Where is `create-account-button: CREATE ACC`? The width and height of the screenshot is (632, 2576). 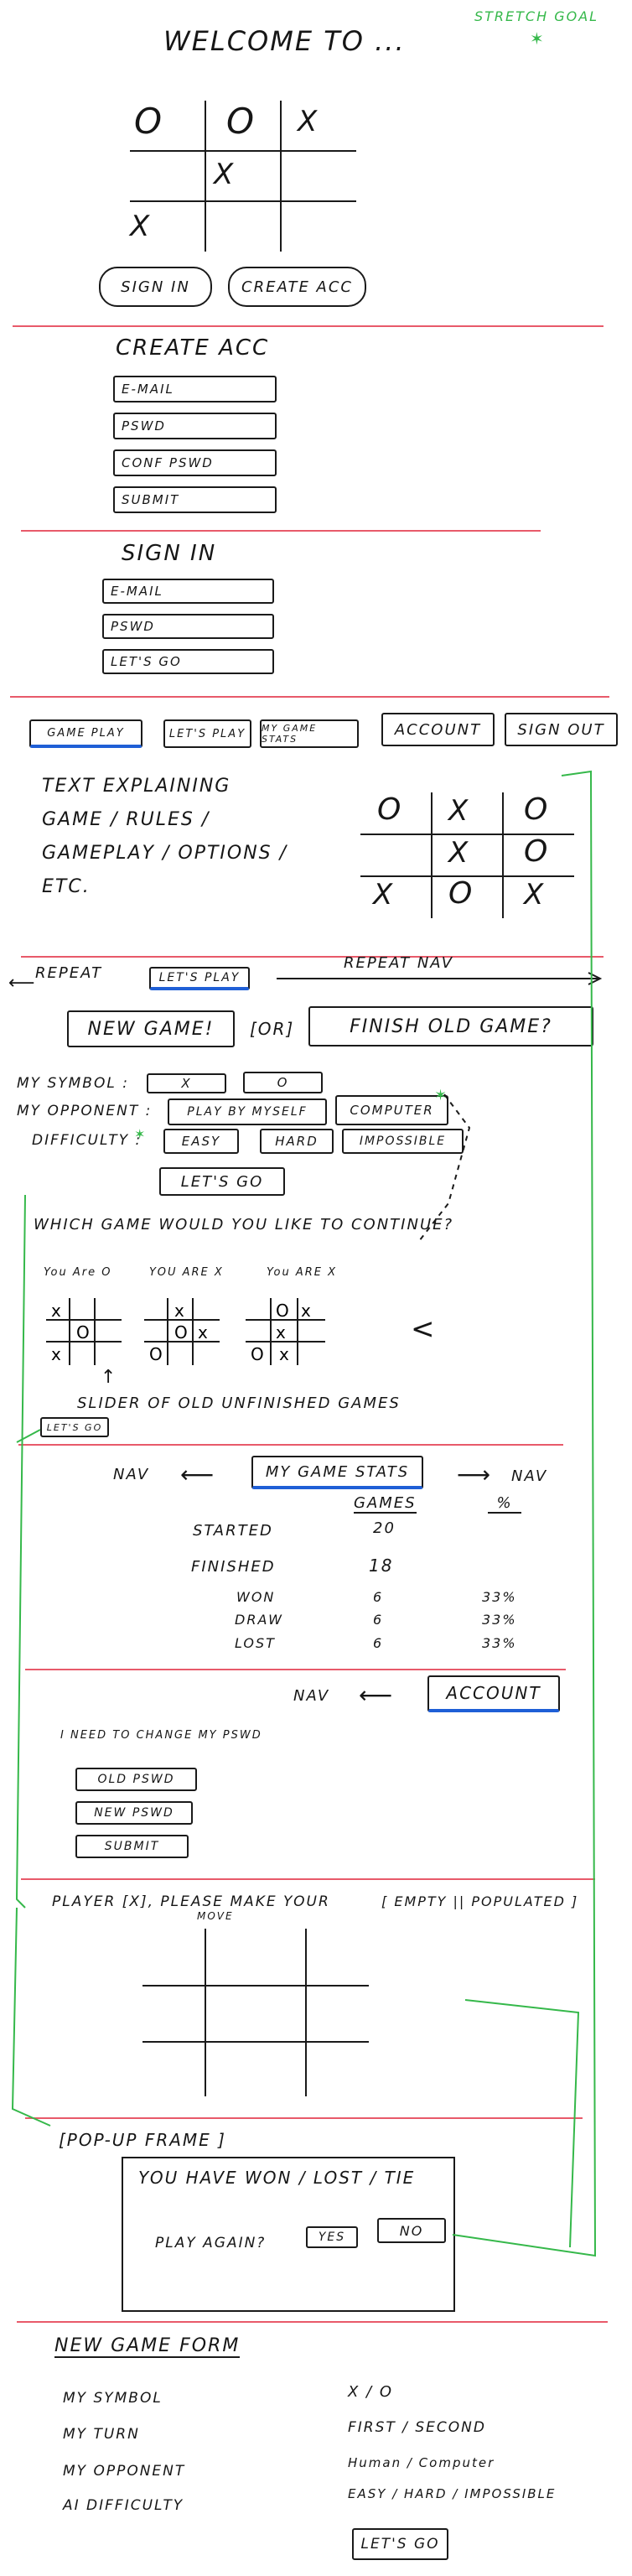
create-account-button: CREATE ACC is located at coordinates (297, 287).